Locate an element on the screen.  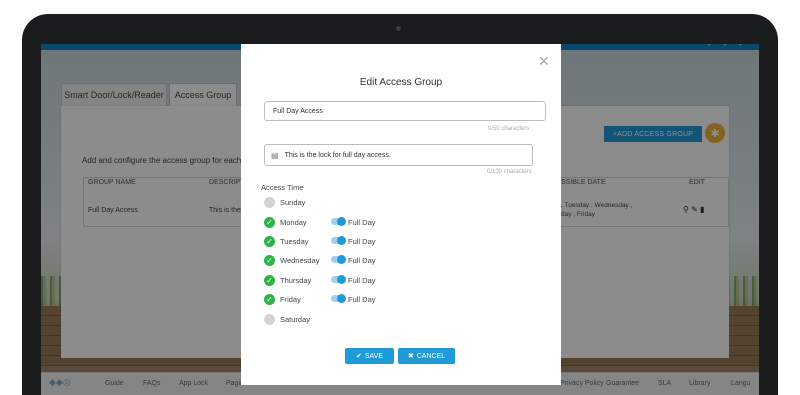
save-label: SAVE is located at coordinates (374, 356).